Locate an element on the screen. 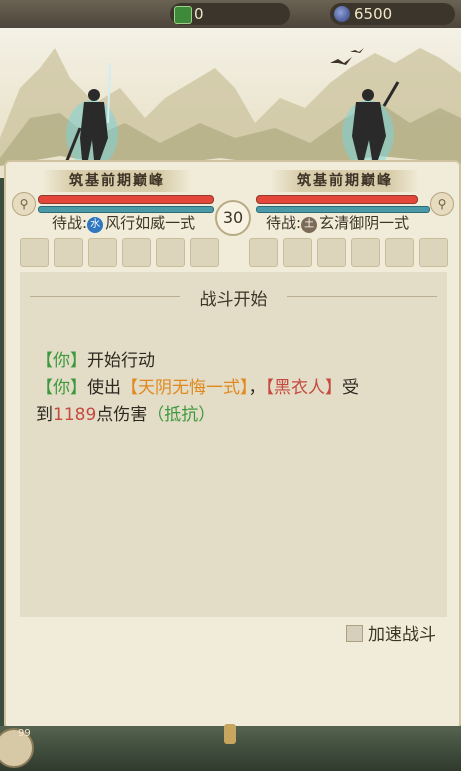  player-standby: 待战: 水风行如威一式 is located at coordinates (123, 223).